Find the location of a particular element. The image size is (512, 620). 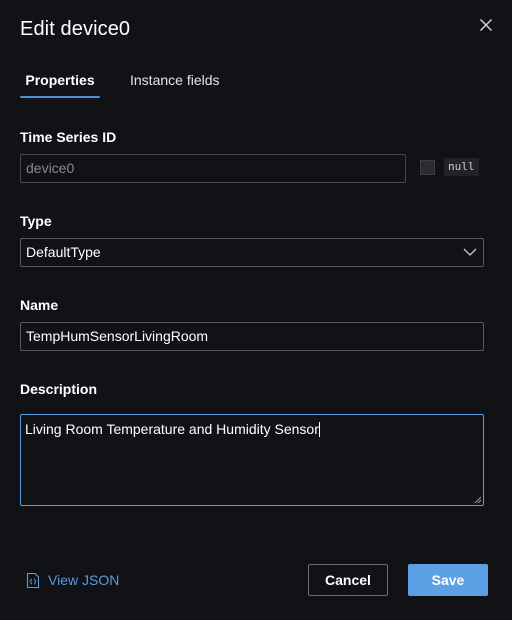

chevron-down-icon is located at coordinates (470, 252).